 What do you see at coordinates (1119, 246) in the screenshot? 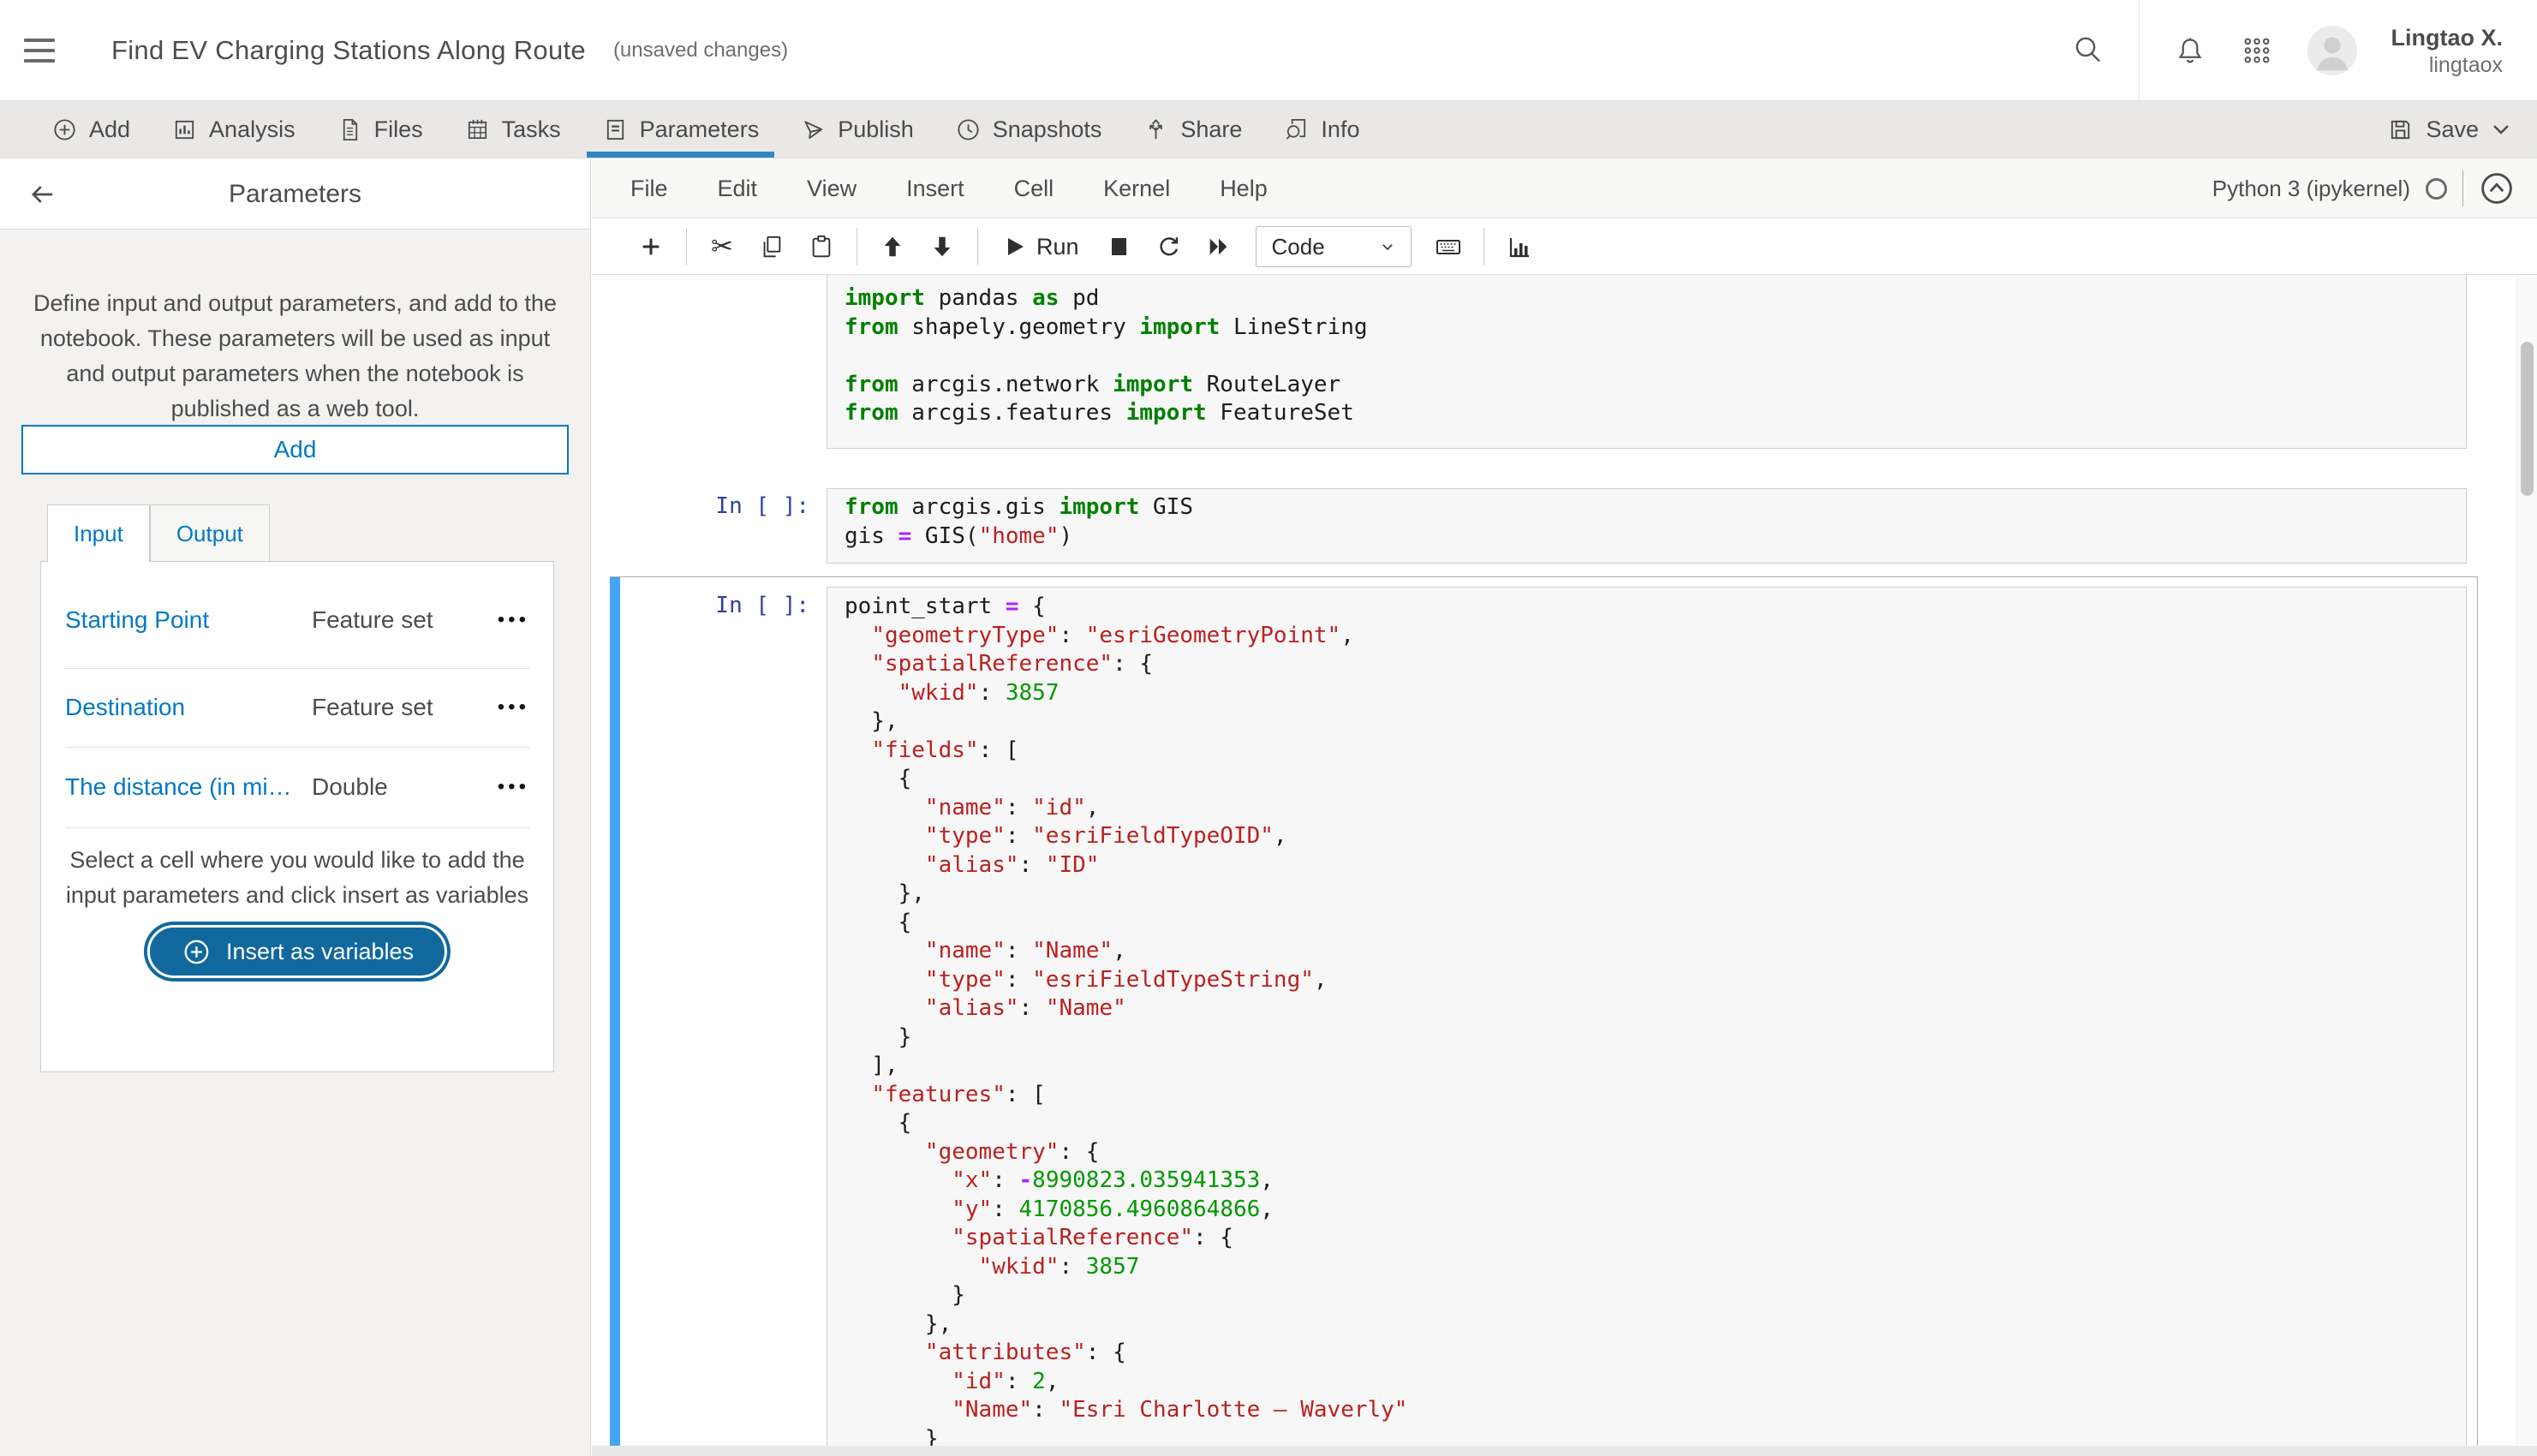
I see `interrupt-kernel-button` at bounding box center [1119, 246].